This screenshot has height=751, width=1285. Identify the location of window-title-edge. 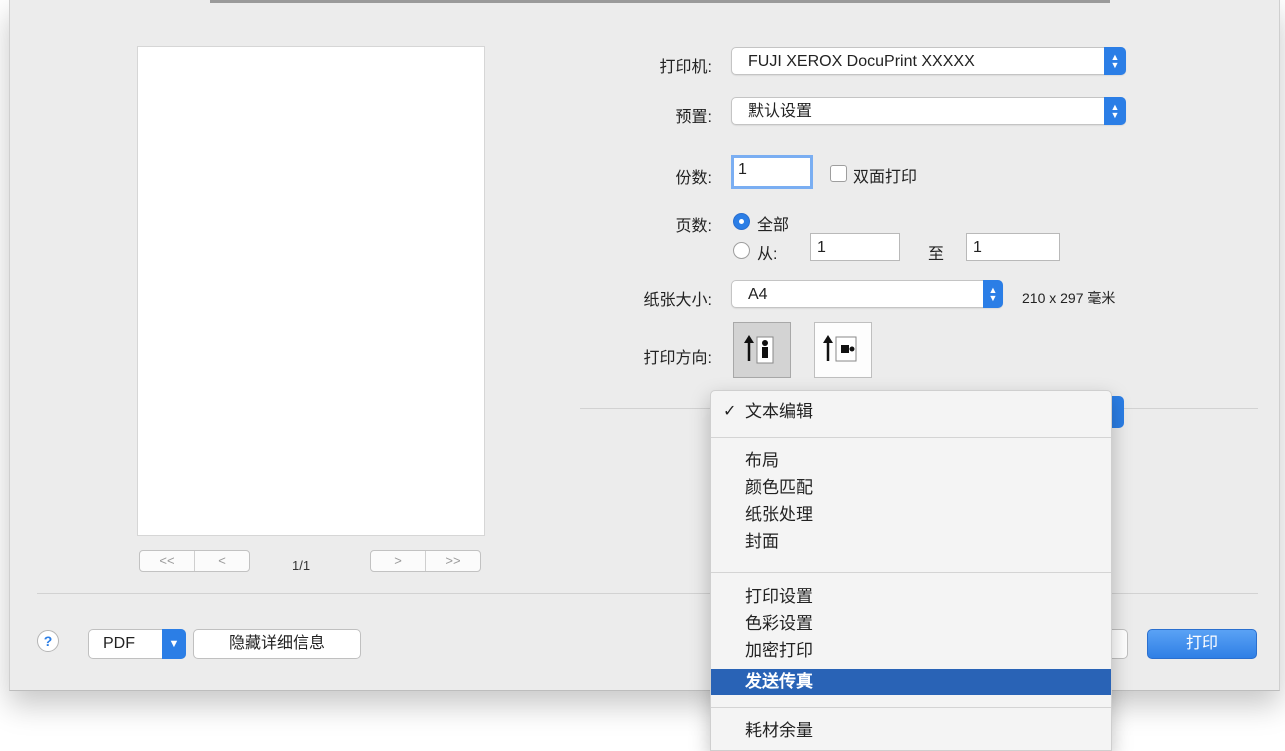
(660, 1).